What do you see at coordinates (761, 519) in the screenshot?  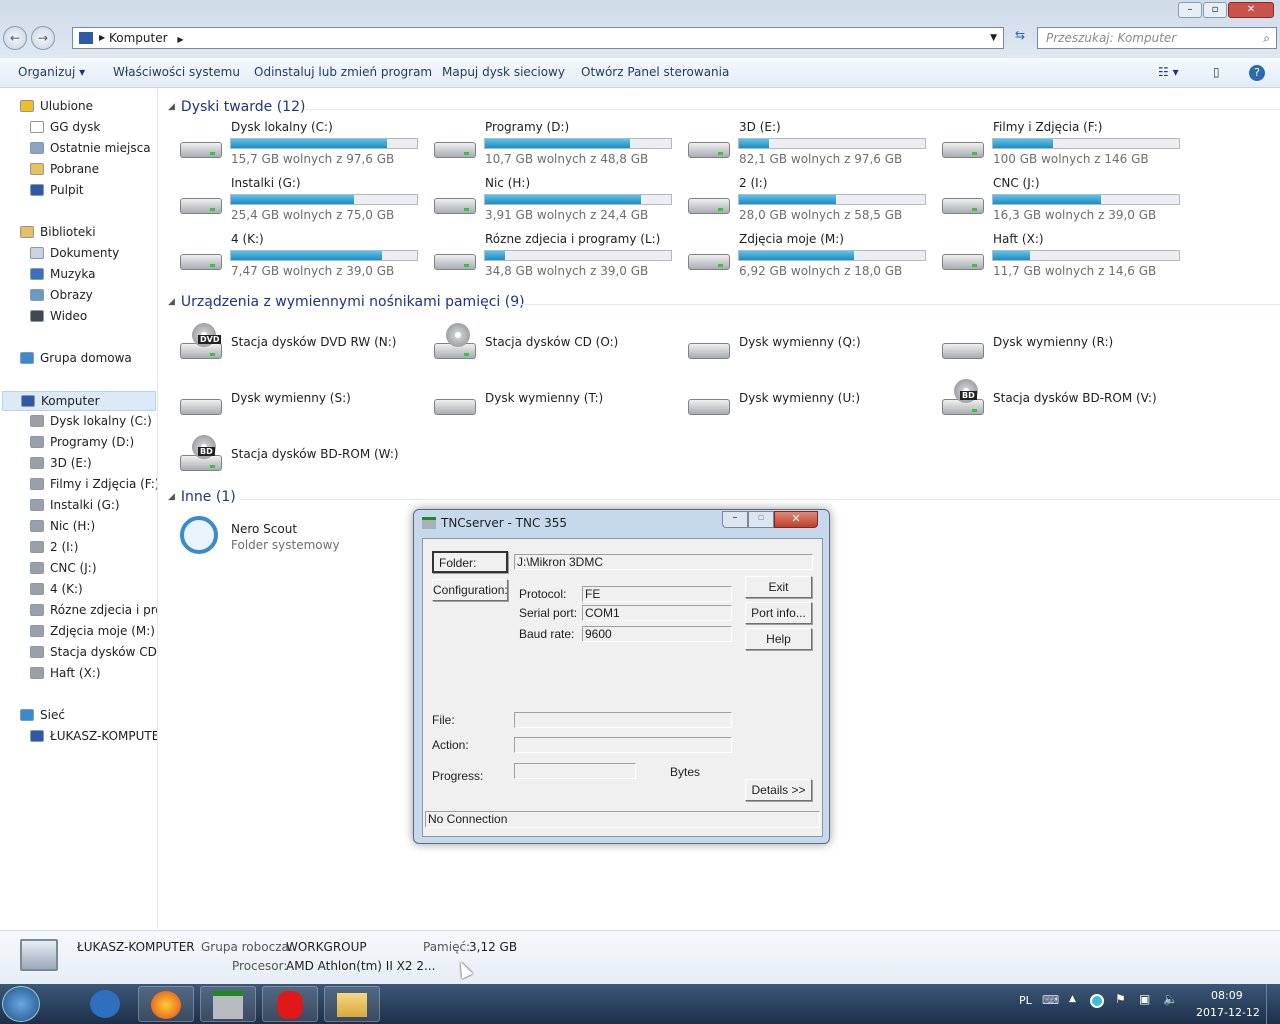 I see `dialog-maximize-button: ▫` at bounding box center [761, 519].